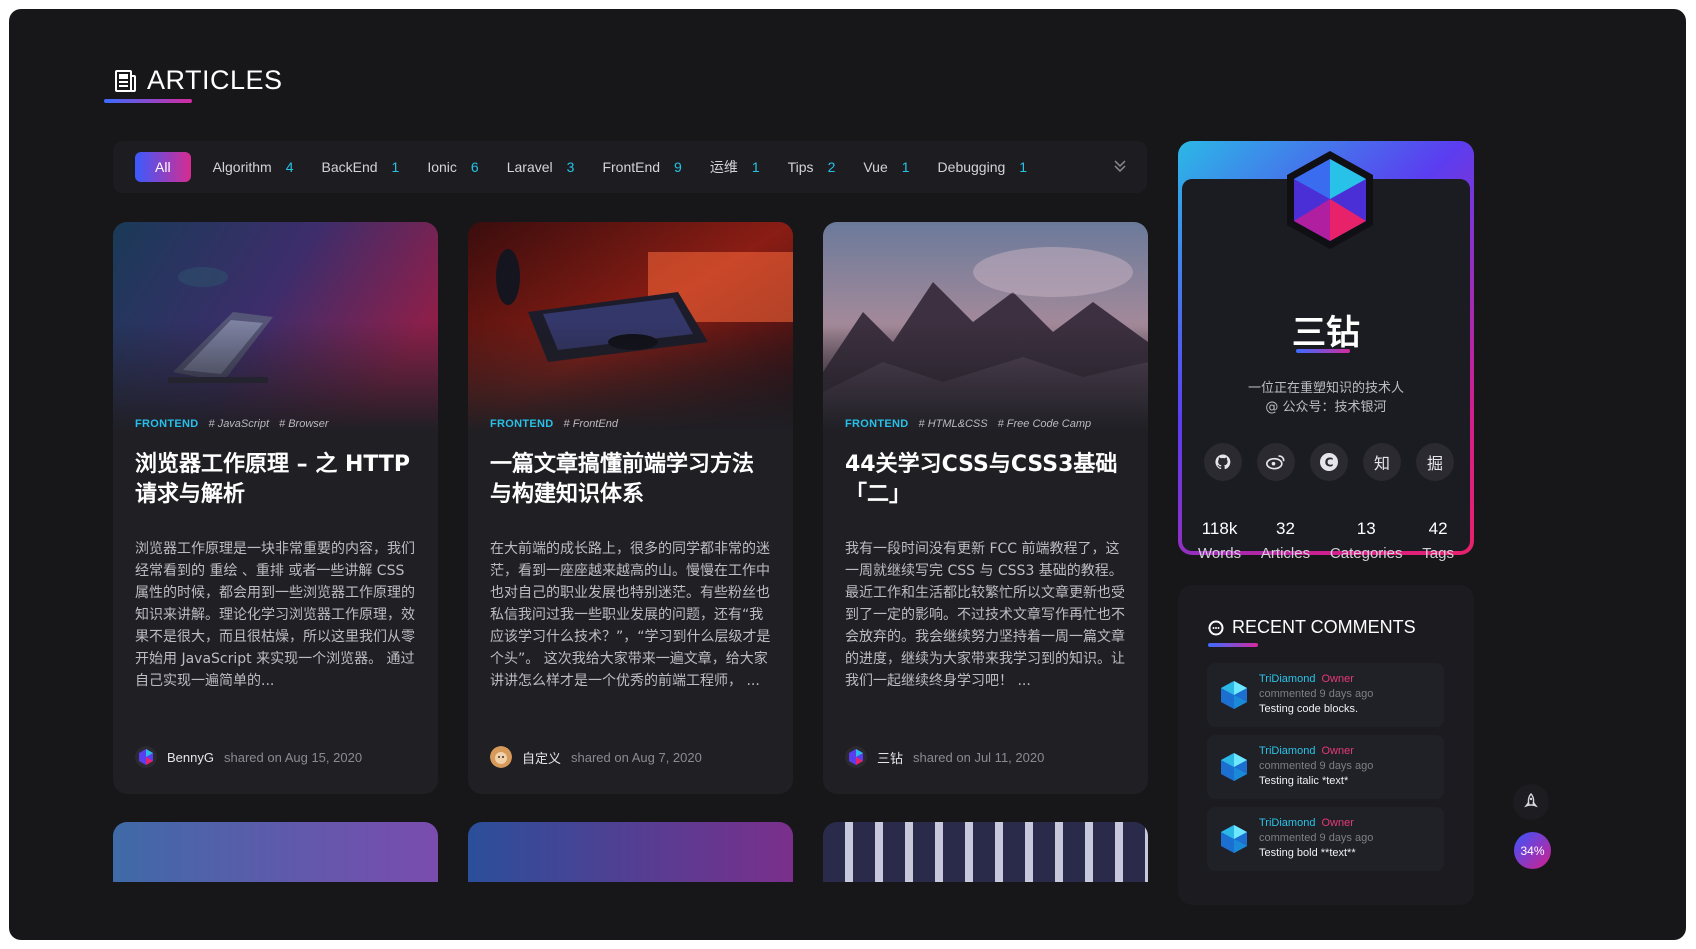 Image resolution: width=1696 pixels, height=949 pixels. Describe the element at coordinates (953, 424) in the screenshot. I see `article-tag: # HTML&CSS` at that location.